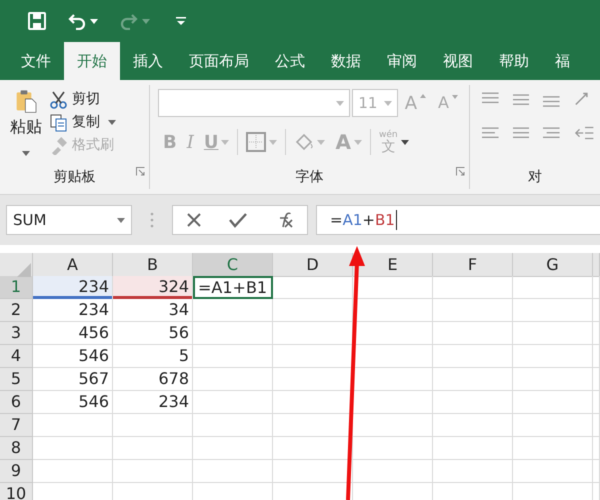 The image size is (600, 500). What do you see at coordinates (16, 333) in the screenshot?
I see `row-header: 3` at bounding box center [16, 333].